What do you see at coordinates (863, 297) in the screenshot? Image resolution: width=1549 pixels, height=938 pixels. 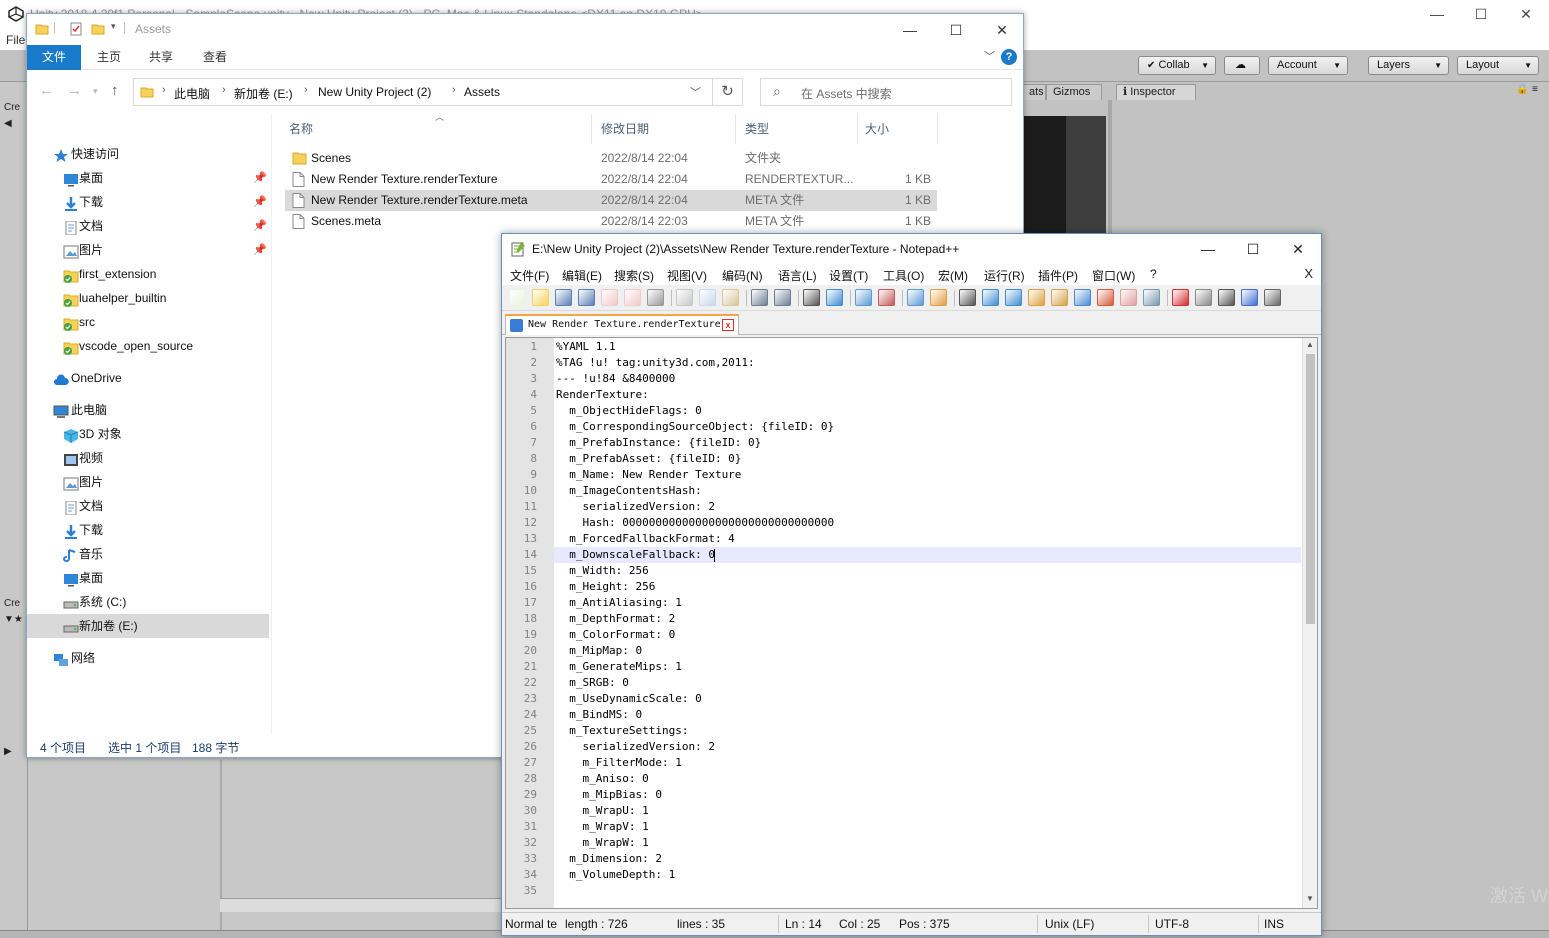 I see `zoom-in-icon` at bounding box center [863, 297].